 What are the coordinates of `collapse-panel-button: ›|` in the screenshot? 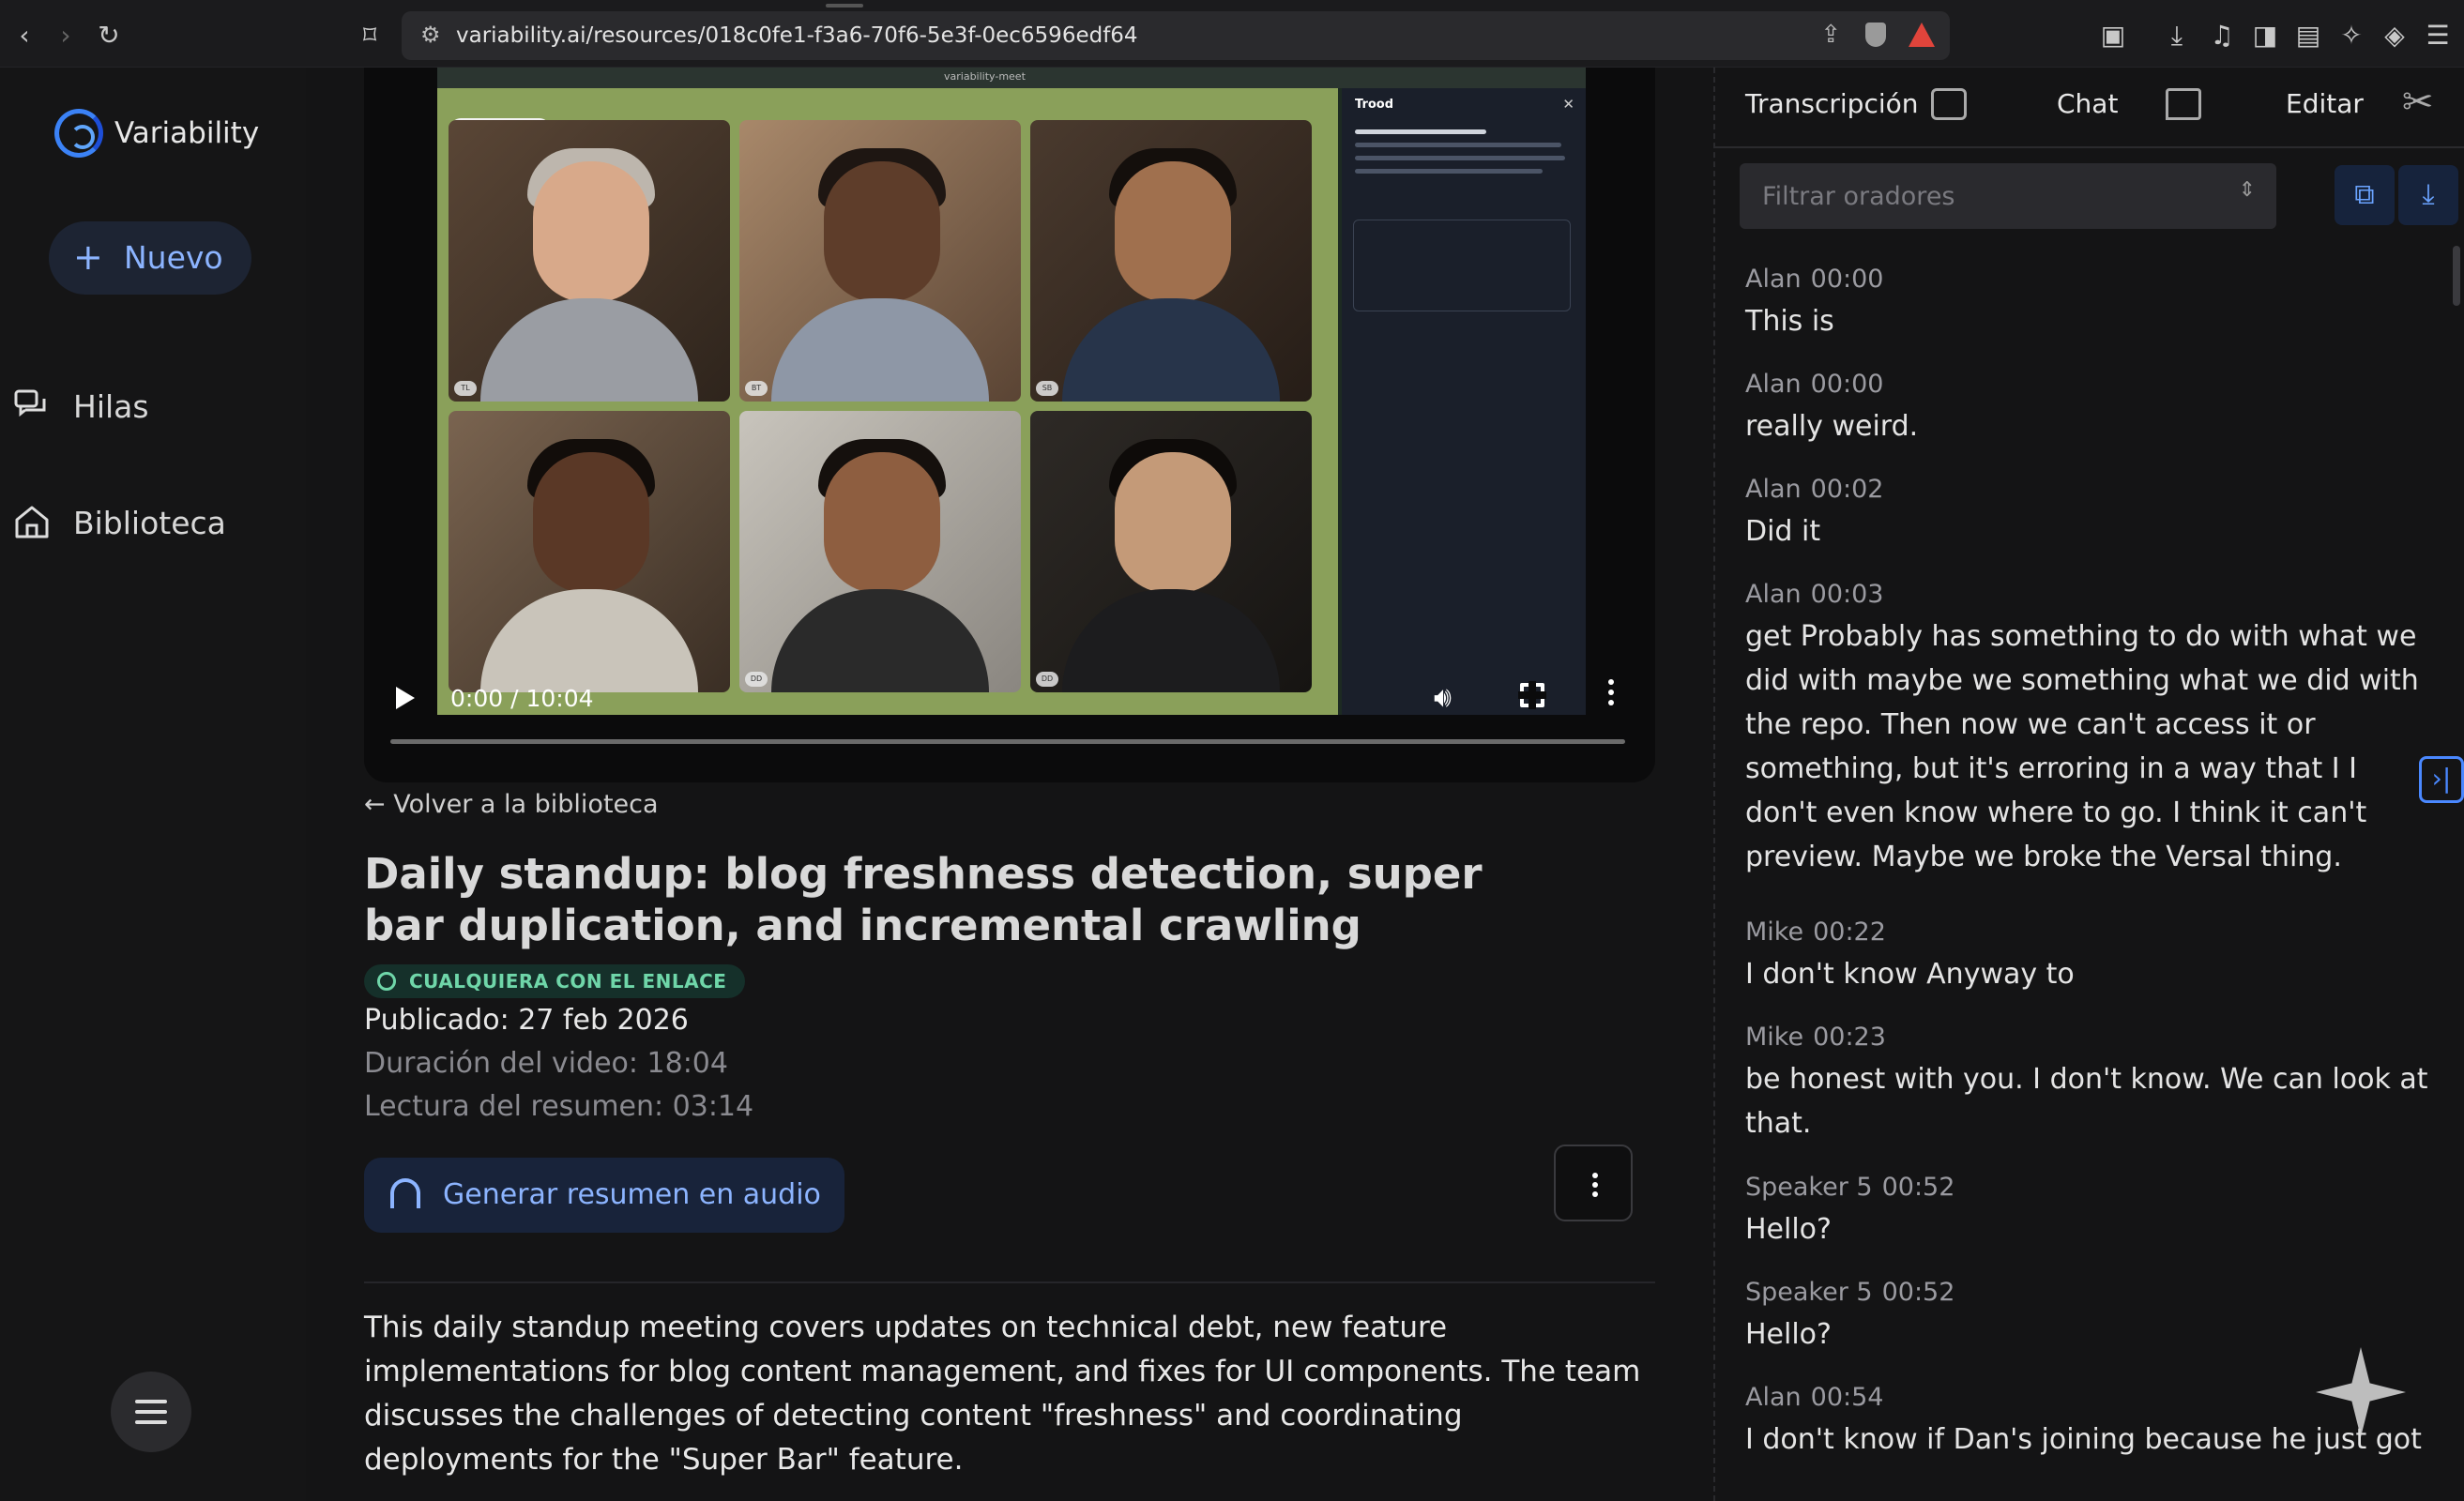 It's located at (2442, 779).